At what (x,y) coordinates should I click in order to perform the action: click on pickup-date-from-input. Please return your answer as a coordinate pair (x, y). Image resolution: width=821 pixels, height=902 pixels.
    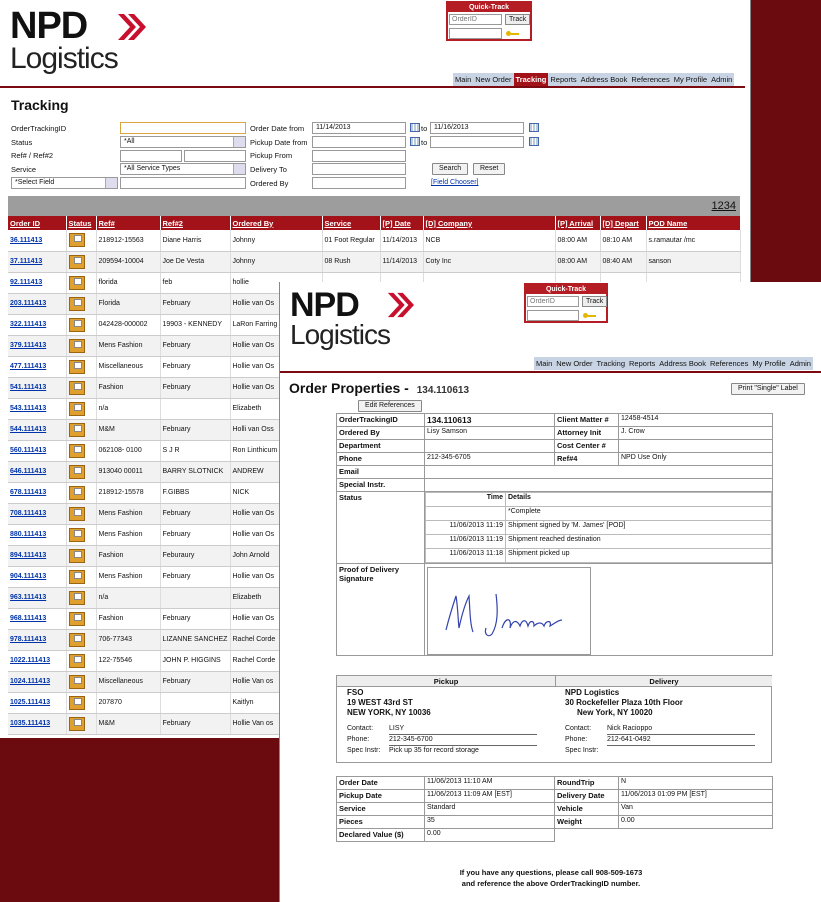
    Looking at the image, I should click on (359, 142).